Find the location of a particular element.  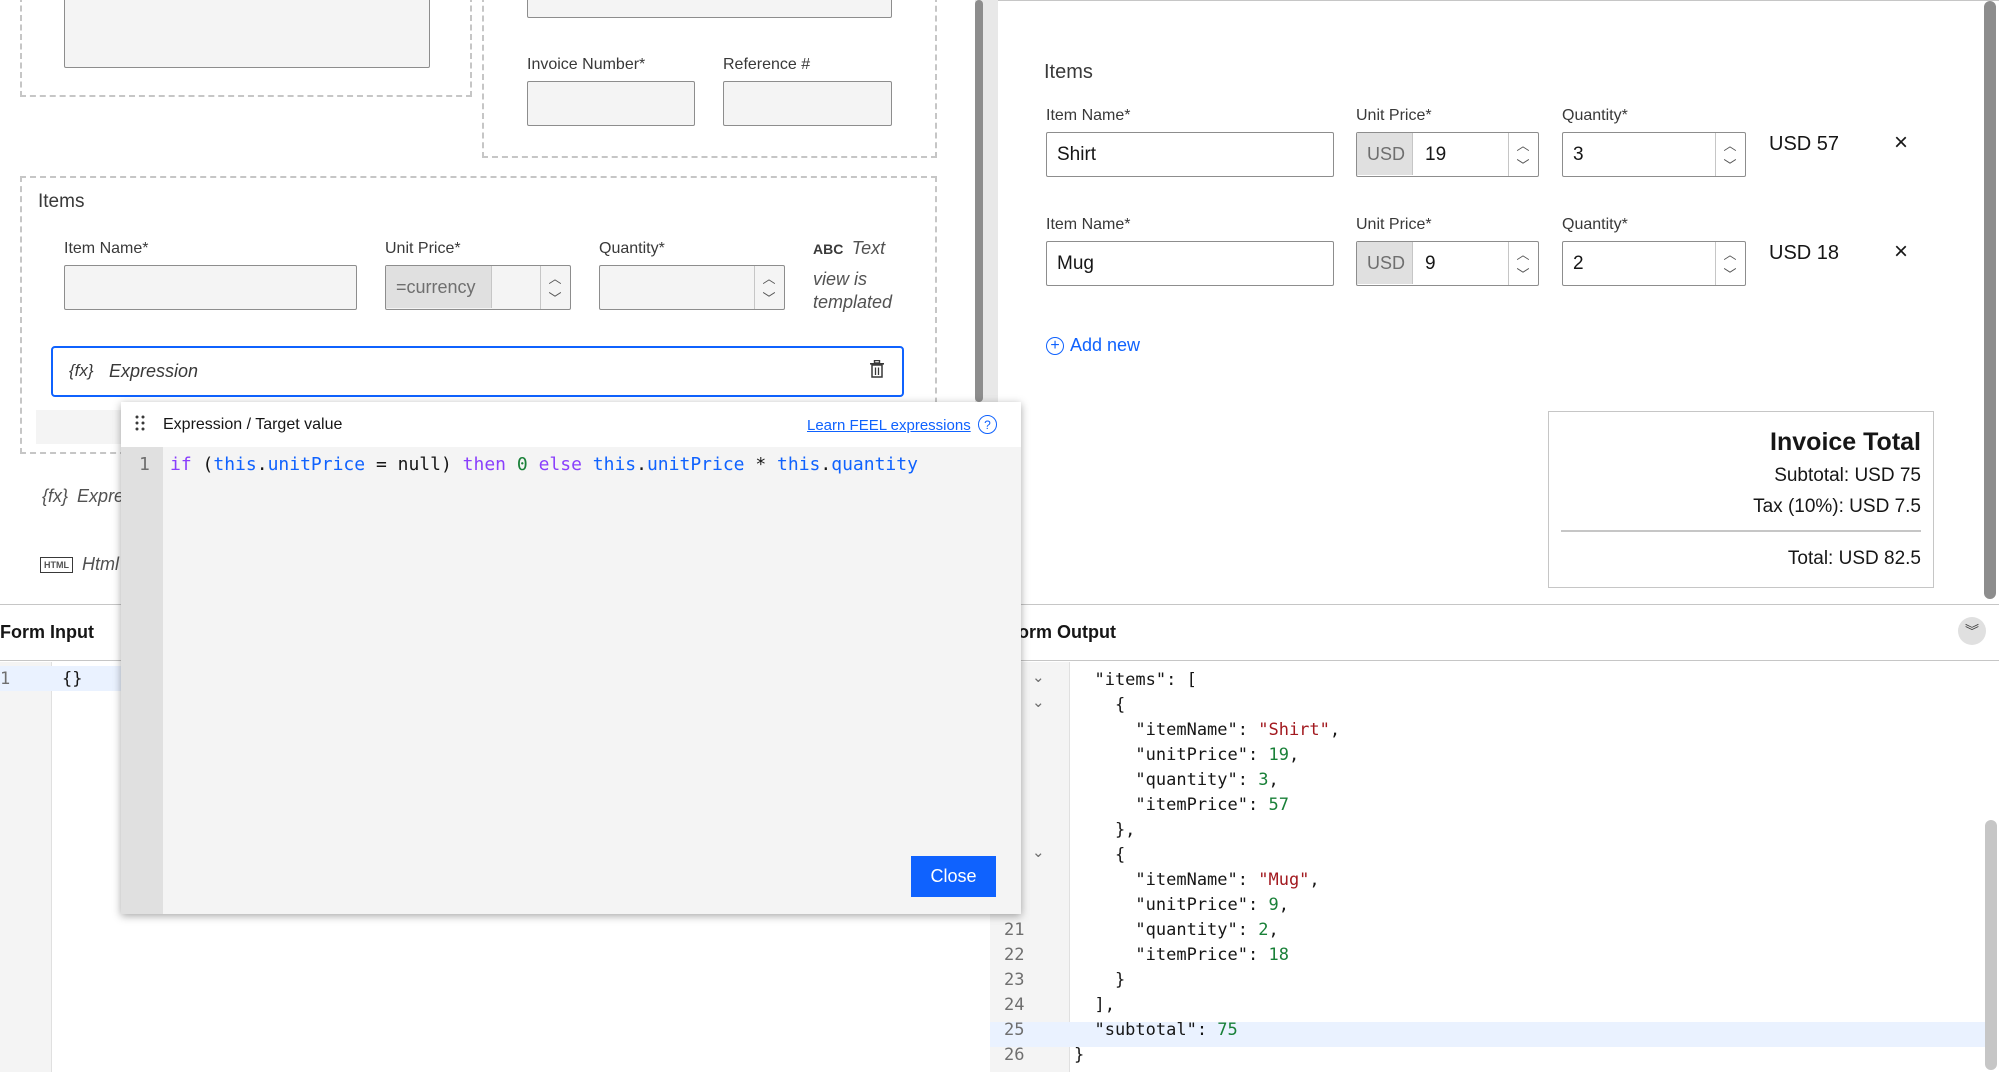

form-input-line-number: 1 is located at coordinates (5, 679).